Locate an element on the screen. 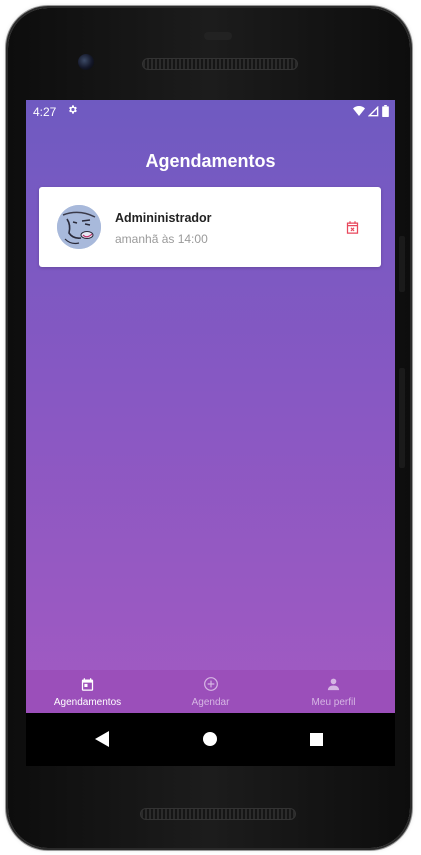 Image resolution: width=421 pixels, height=855 pixels. status-bar: 4:27 is located at coordinates (210, 112).